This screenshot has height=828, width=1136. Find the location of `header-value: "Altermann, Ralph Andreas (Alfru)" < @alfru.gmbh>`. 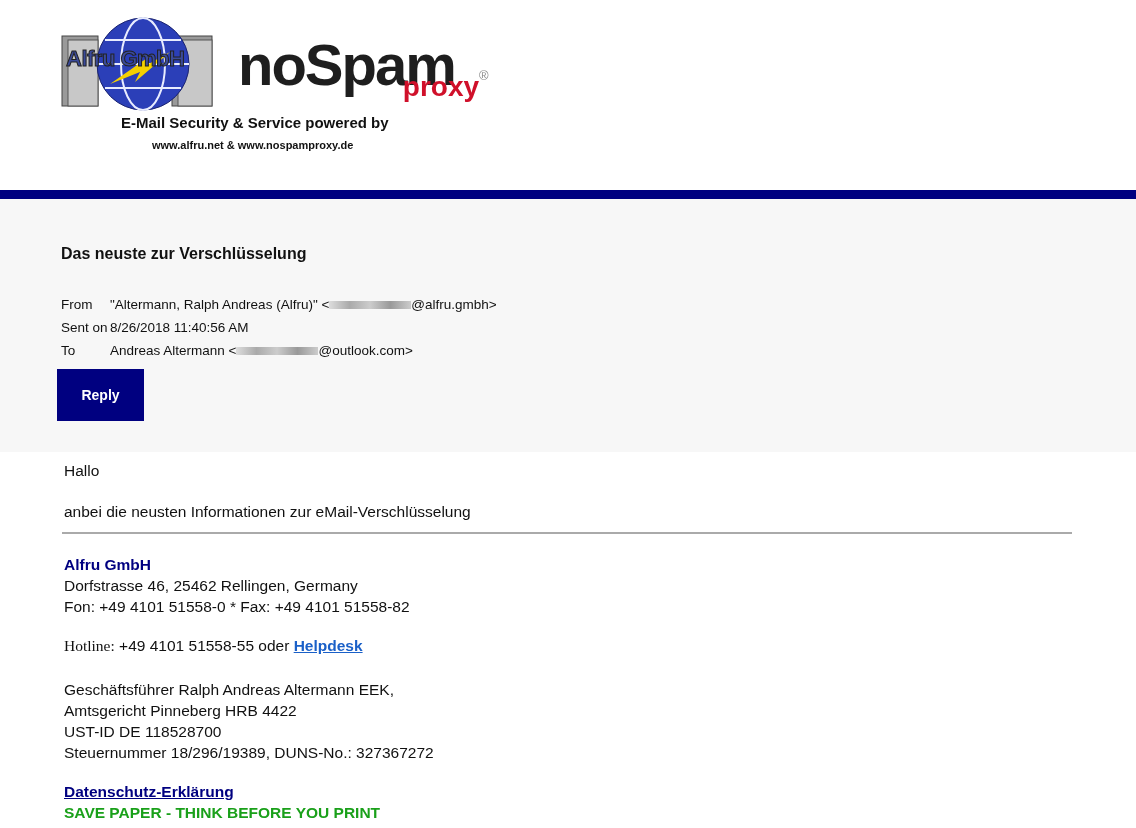

header-value: "Altermann, Ralph Andreas (Alfru)" < @alfru.gmbh> is located at coordinates (303, 304).